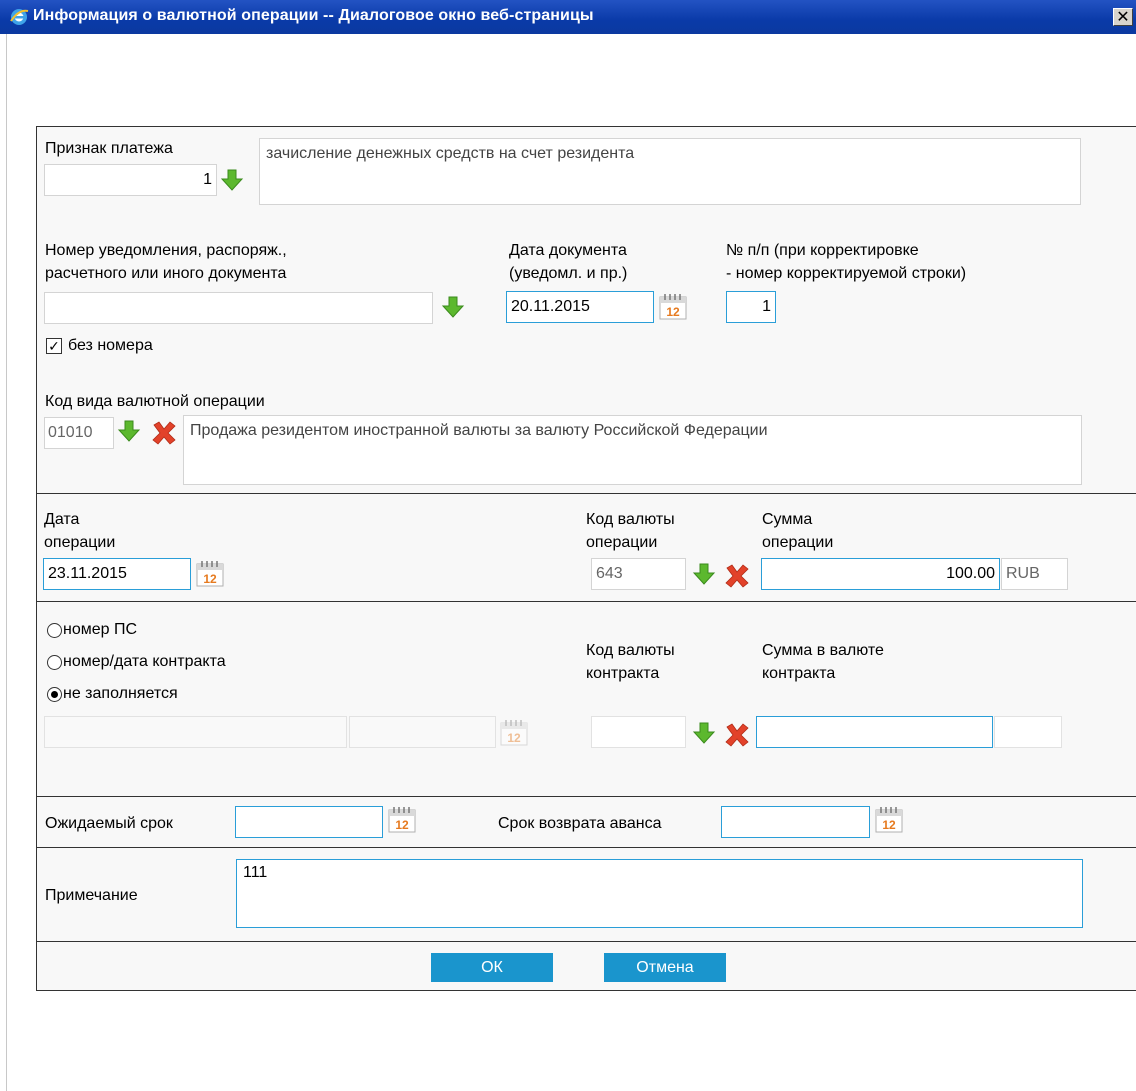 This screenshot has width=1136, height=1091. Describe the element at coordinates (580, 307) in the screenshot. I see `doc-date-input: 20.11.2015` at that location.